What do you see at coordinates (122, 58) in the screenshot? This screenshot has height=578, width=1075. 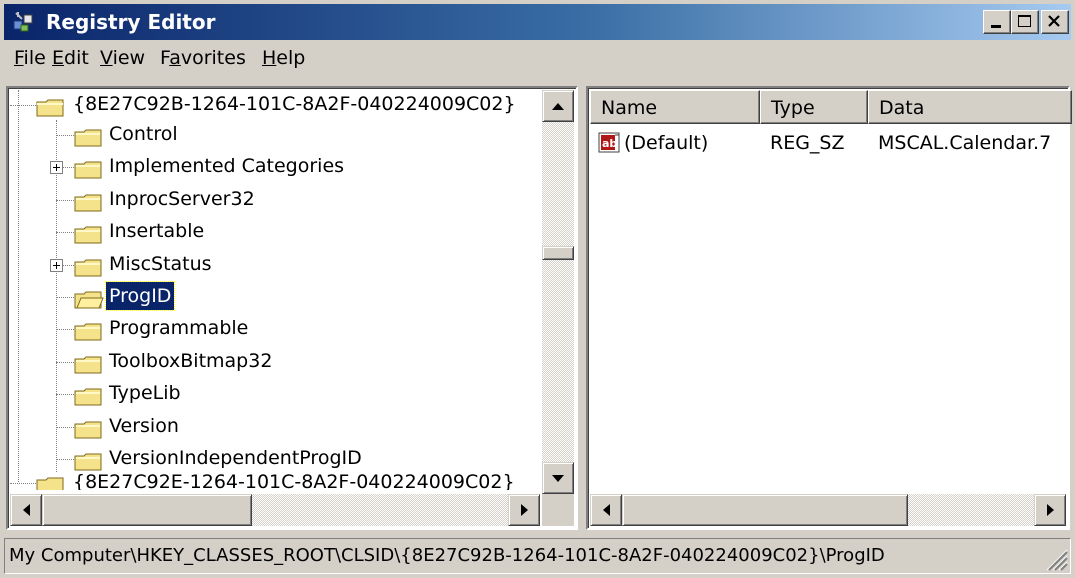 I see `menu-view: View` at bounding box center [122, 58].